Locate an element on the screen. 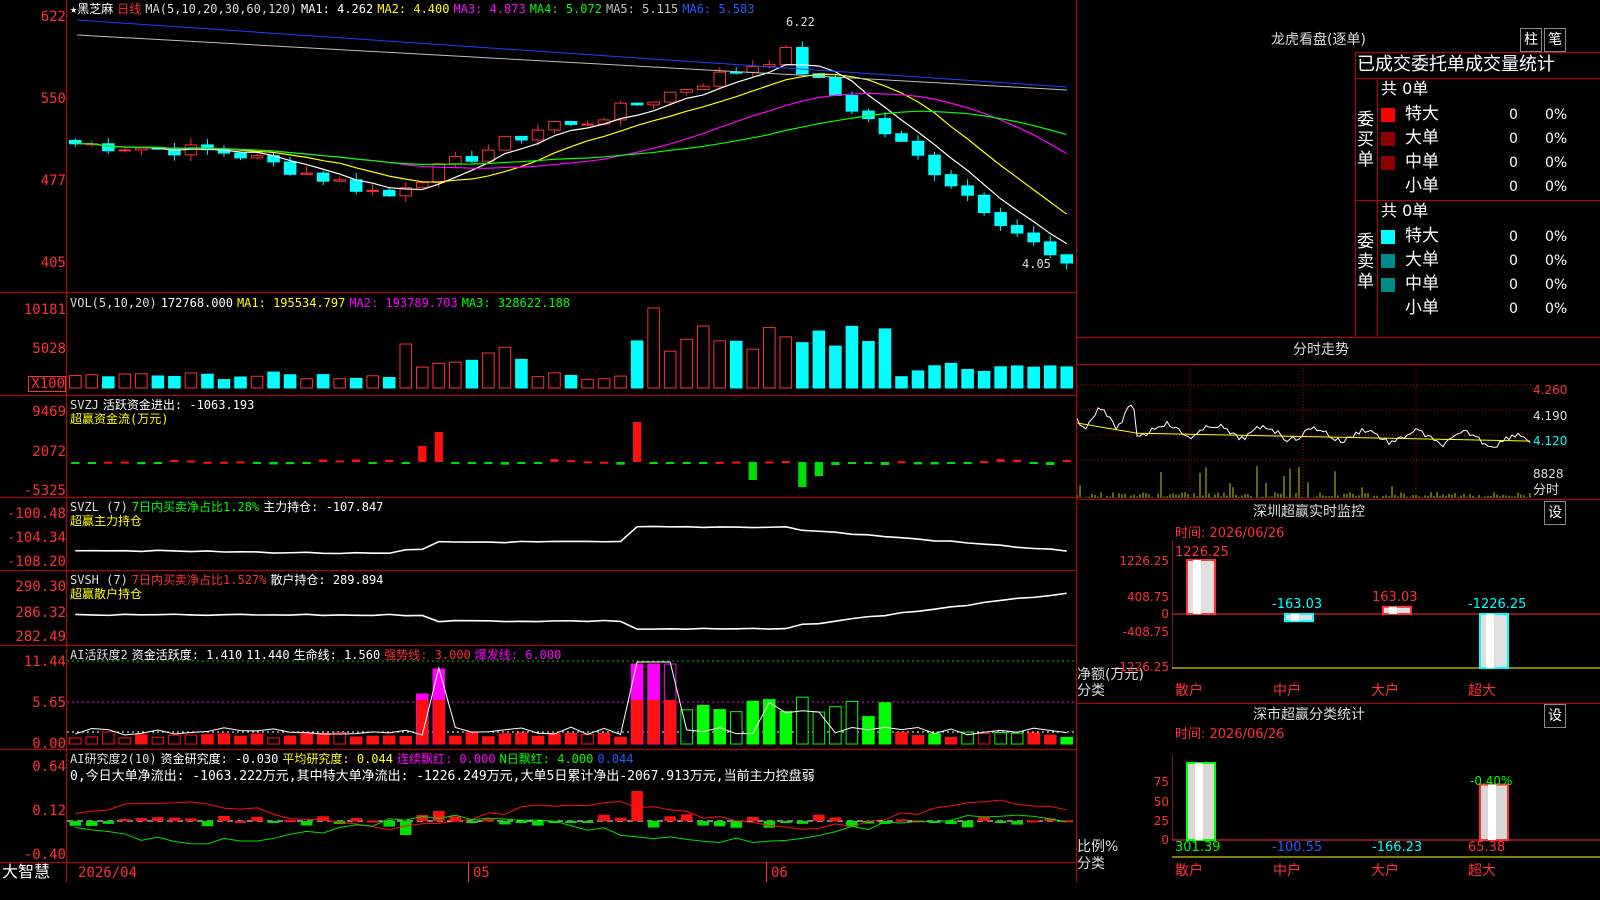  svzj-chart is located at coordinates (571, 447).